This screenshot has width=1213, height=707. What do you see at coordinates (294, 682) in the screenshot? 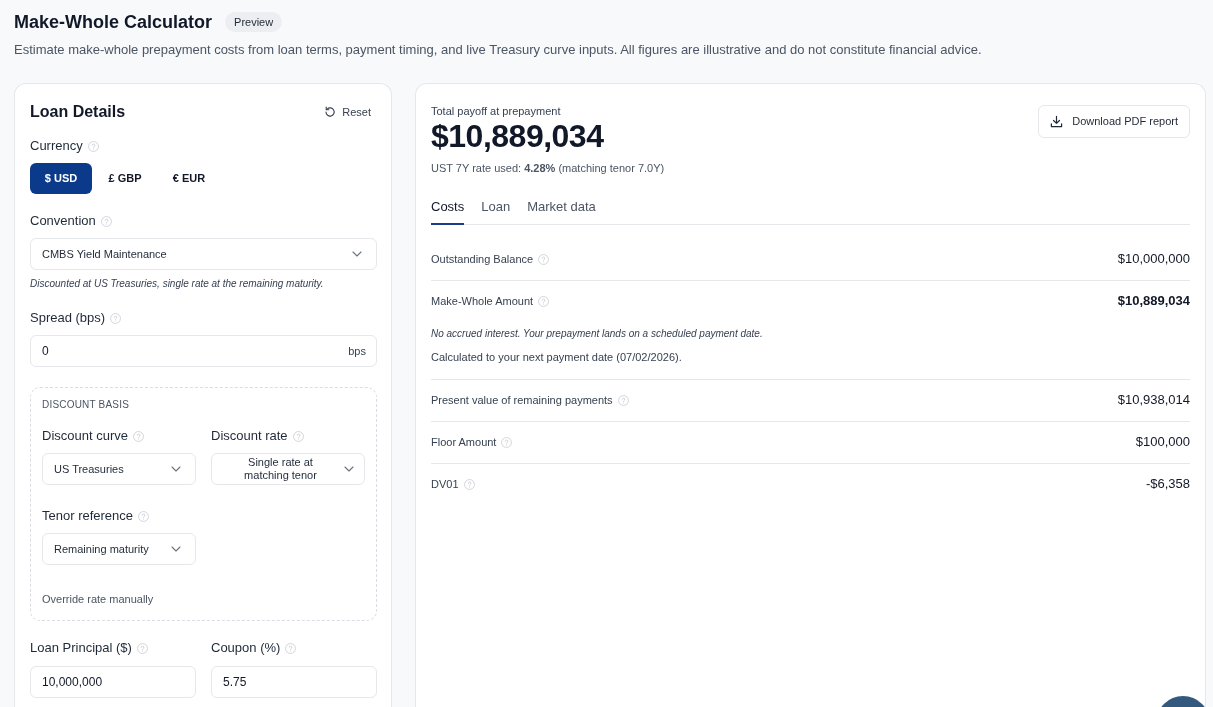
I see `number-input: 5.75` at bounding box center [294, 682].